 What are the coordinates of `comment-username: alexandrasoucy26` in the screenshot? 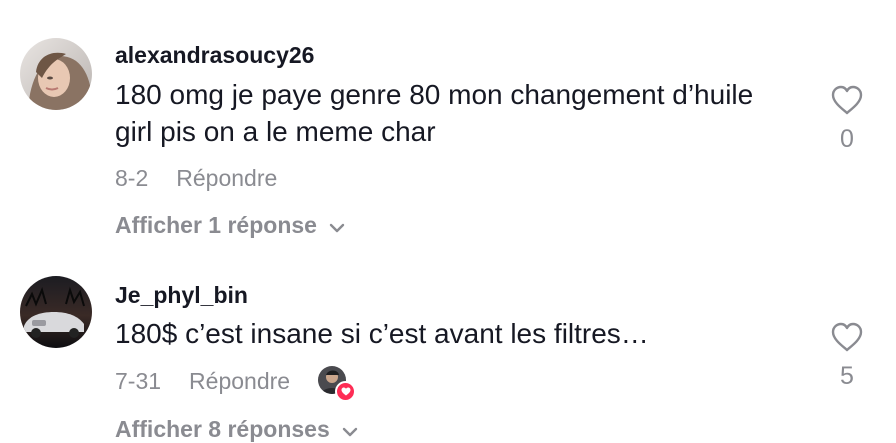 It's located at (214, 55).